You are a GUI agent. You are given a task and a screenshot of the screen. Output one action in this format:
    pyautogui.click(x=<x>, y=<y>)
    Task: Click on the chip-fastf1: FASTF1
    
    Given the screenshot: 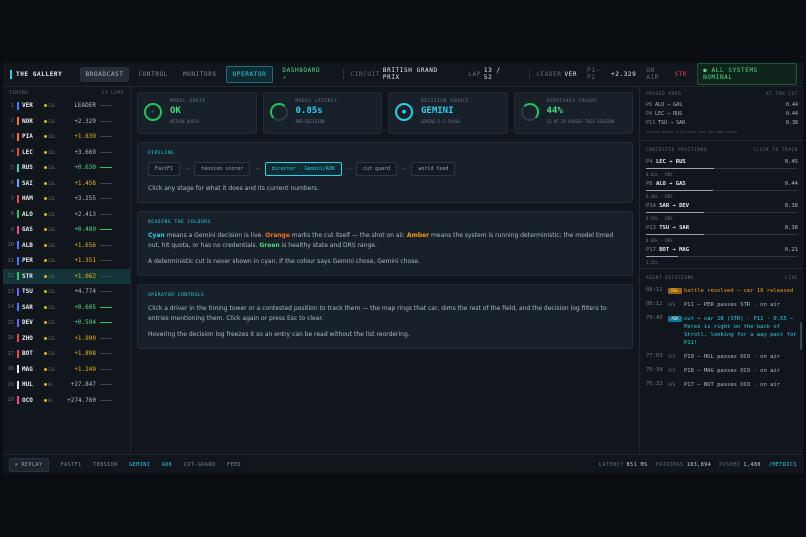 What is the action you would take?
    pyautogui.click(x=71, y=465)
    